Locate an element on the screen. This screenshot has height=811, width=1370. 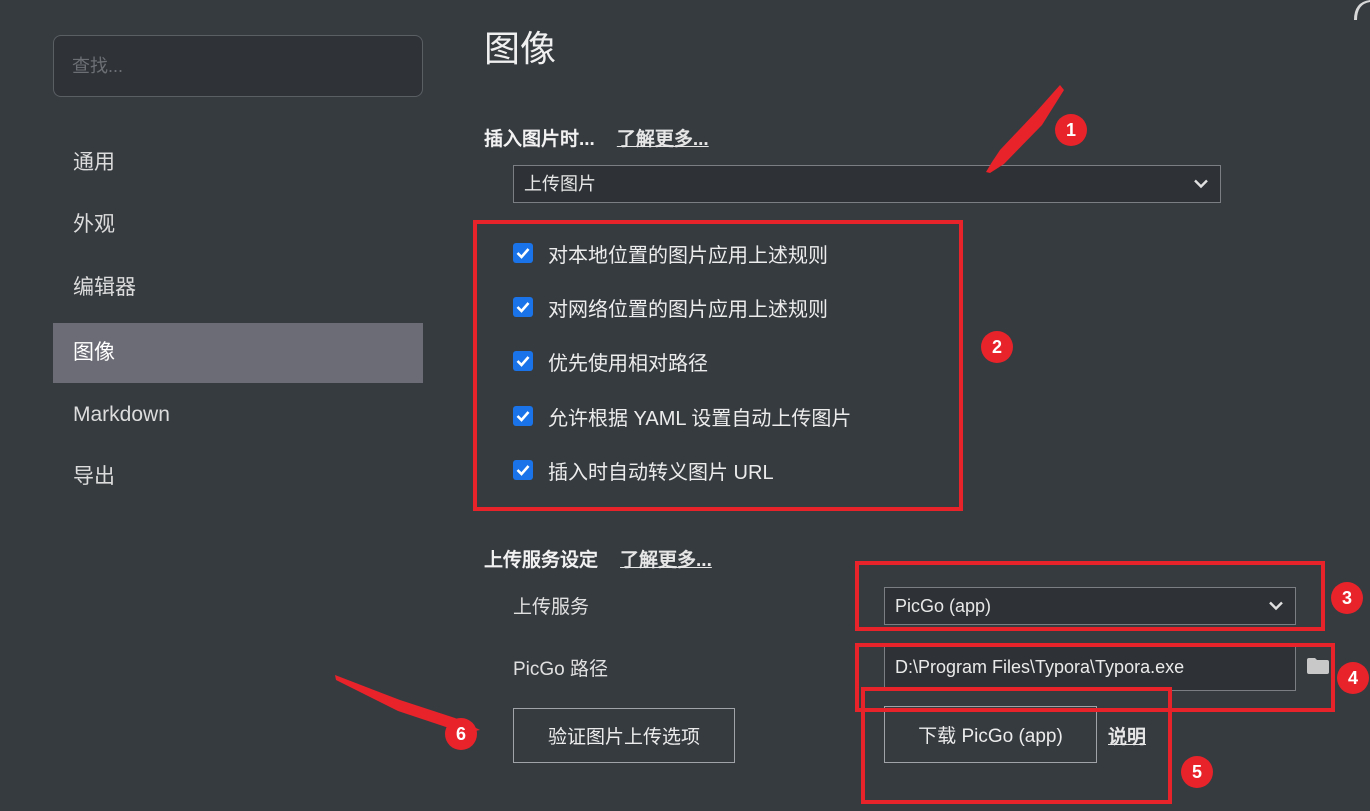
sidebar-item-appearance: 外观 is located at coordinates (238, 225).